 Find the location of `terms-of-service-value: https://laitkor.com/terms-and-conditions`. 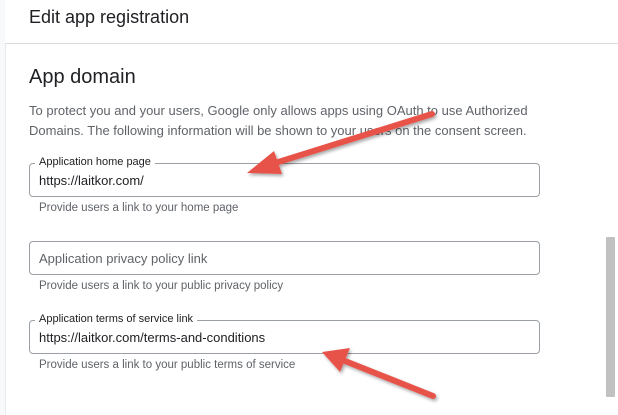

terms-of-service-value: https://laitkor.com/terms-and-conditions is located at coordinates (152, 338).